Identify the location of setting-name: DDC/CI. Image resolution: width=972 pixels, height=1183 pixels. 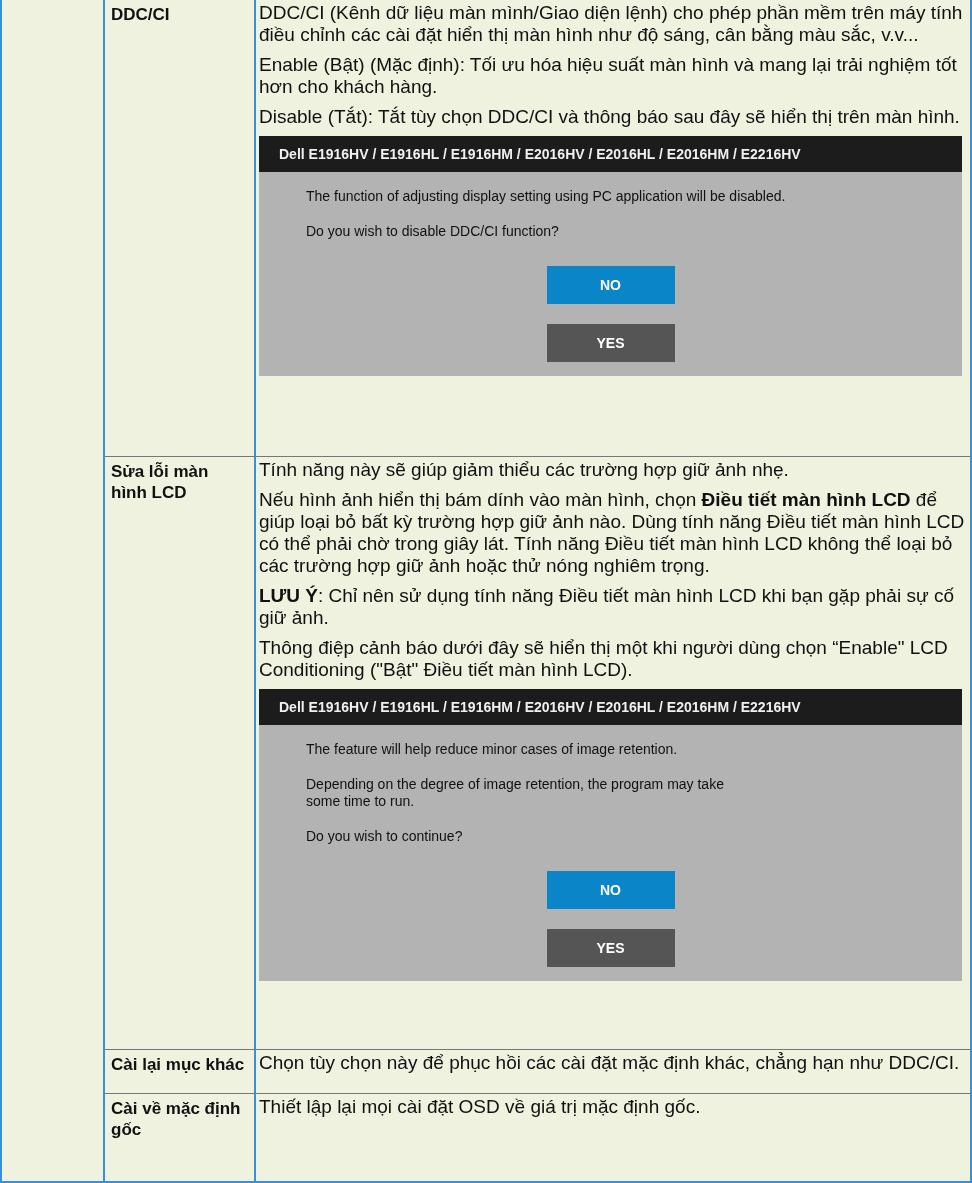
(180, 228).